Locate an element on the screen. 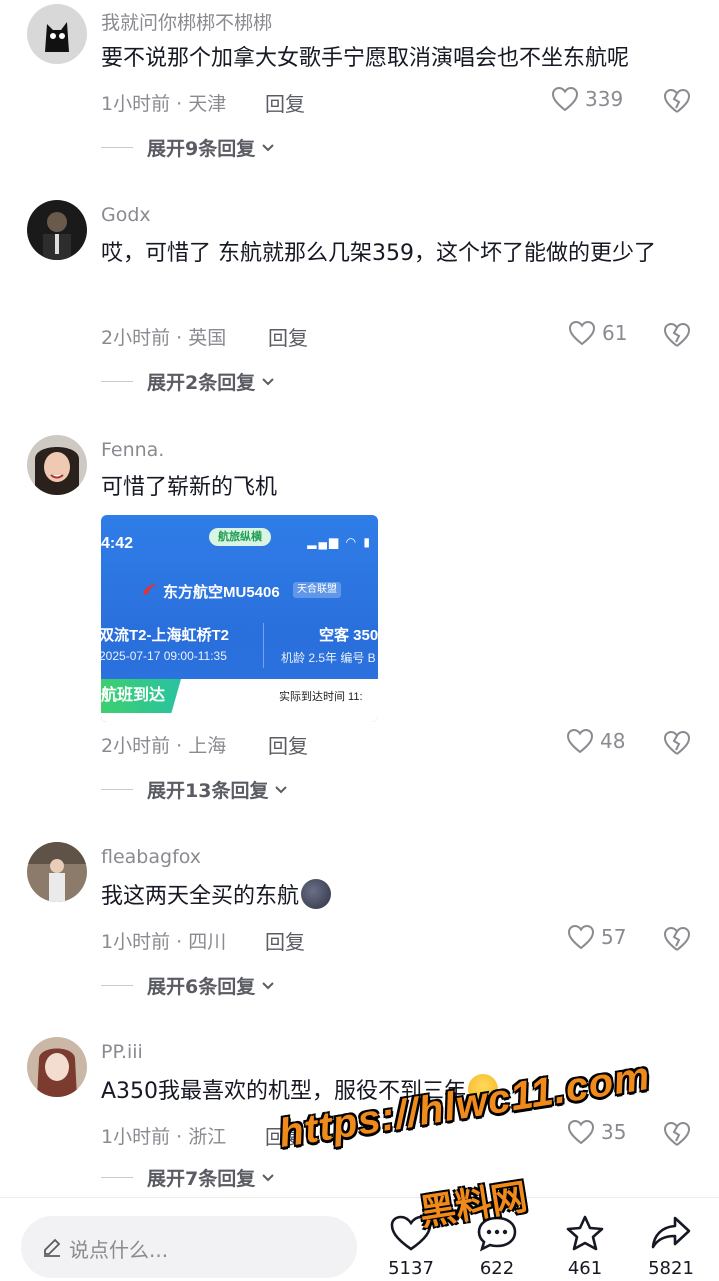 The height and width of the screenshot is (1281, 719). expand-replies: 展开7条回复 is located at coordinates (188, 1177).